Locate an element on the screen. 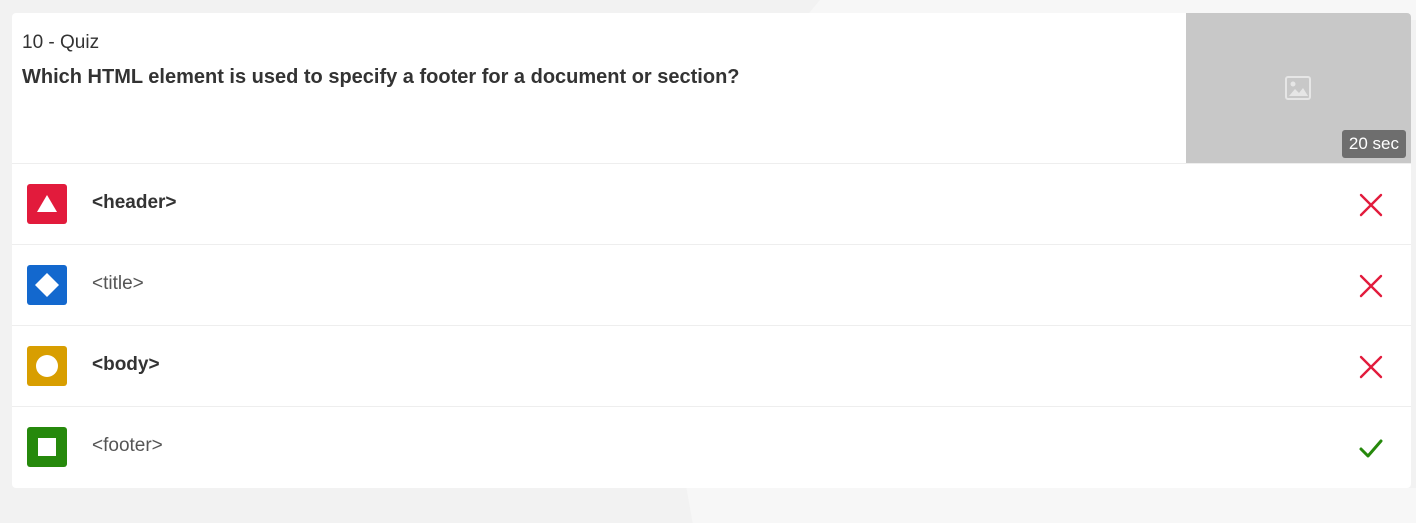 This screenshot has height=523, width=1416. answer-label: <header> is located at coordinates (134, 202).